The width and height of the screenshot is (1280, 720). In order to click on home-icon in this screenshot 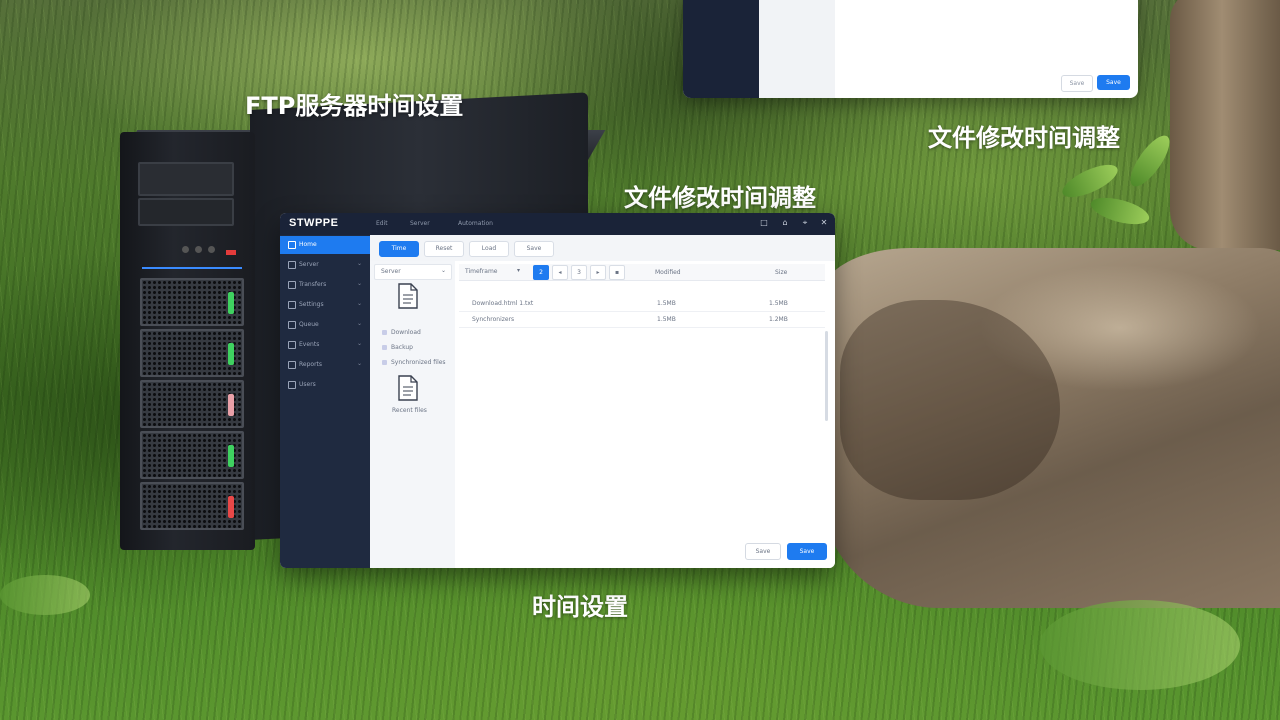, I will do `click(292, 245)`.